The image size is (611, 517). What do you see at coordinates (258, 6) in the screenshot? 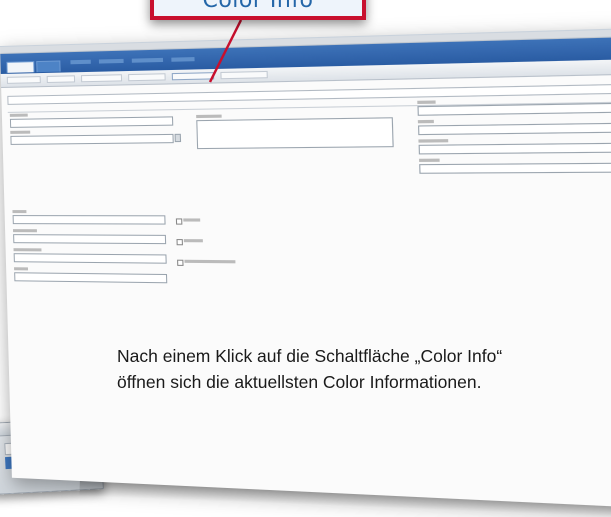
I see `callout-label: Color Info` at bounding box center [258, 6].